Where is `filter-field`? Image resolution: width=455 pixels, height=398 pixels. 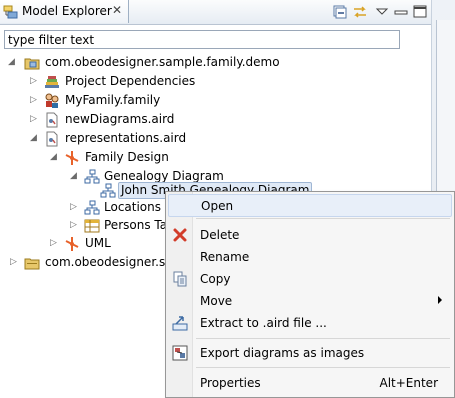 filter-field is located at coordinates (202, 39).